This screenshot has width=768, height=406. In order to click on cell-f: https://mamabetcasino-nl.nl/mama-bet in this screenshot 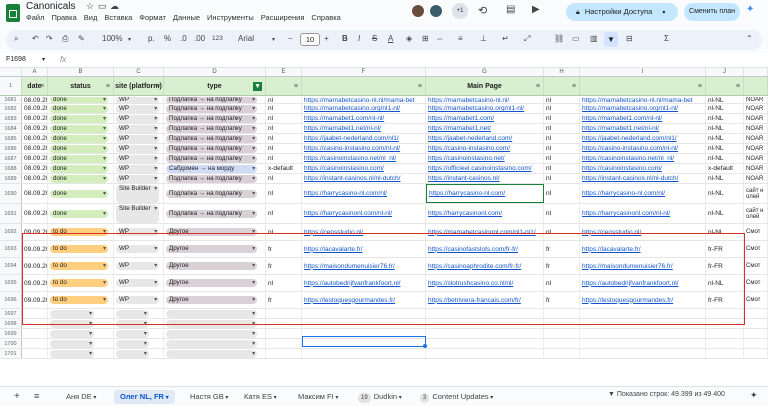, I will do `click(364, 100)`.